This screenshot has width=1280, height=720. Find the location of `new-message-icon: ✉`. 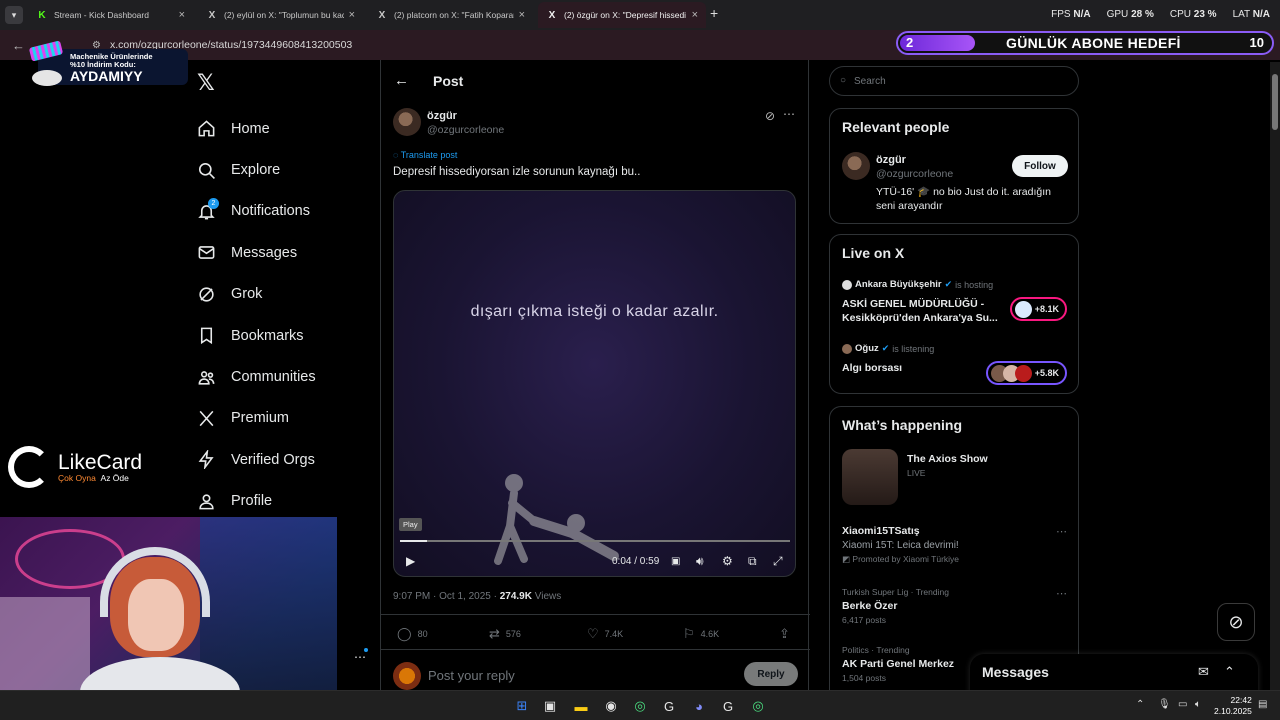

new-message-icon: ✉ is located at coordinates (1203, 672).